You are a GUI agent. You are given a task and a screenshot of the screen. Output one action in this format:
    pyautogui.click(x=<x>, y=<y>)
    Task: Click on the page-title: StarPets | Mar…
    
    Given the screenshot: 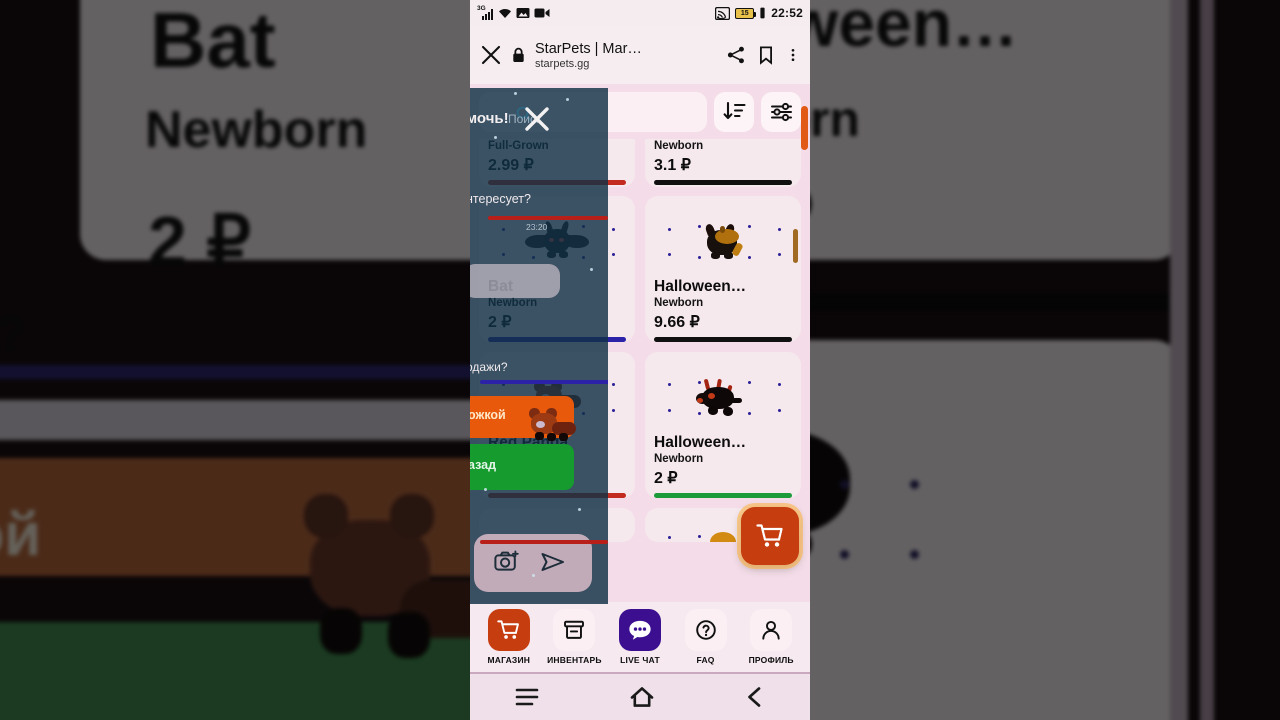 What is the action you would take?
    pyautogui.click(x=588, y=48)
    